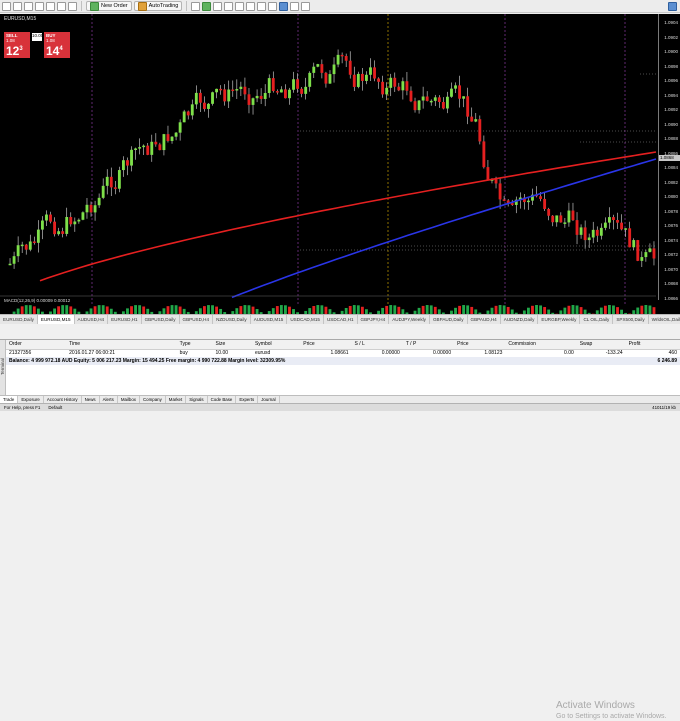 This screenshot has height=721, width=680. Describe the element at coordinates (195, 6) in the screenshot. I see `bar-chart-icon` at that location.